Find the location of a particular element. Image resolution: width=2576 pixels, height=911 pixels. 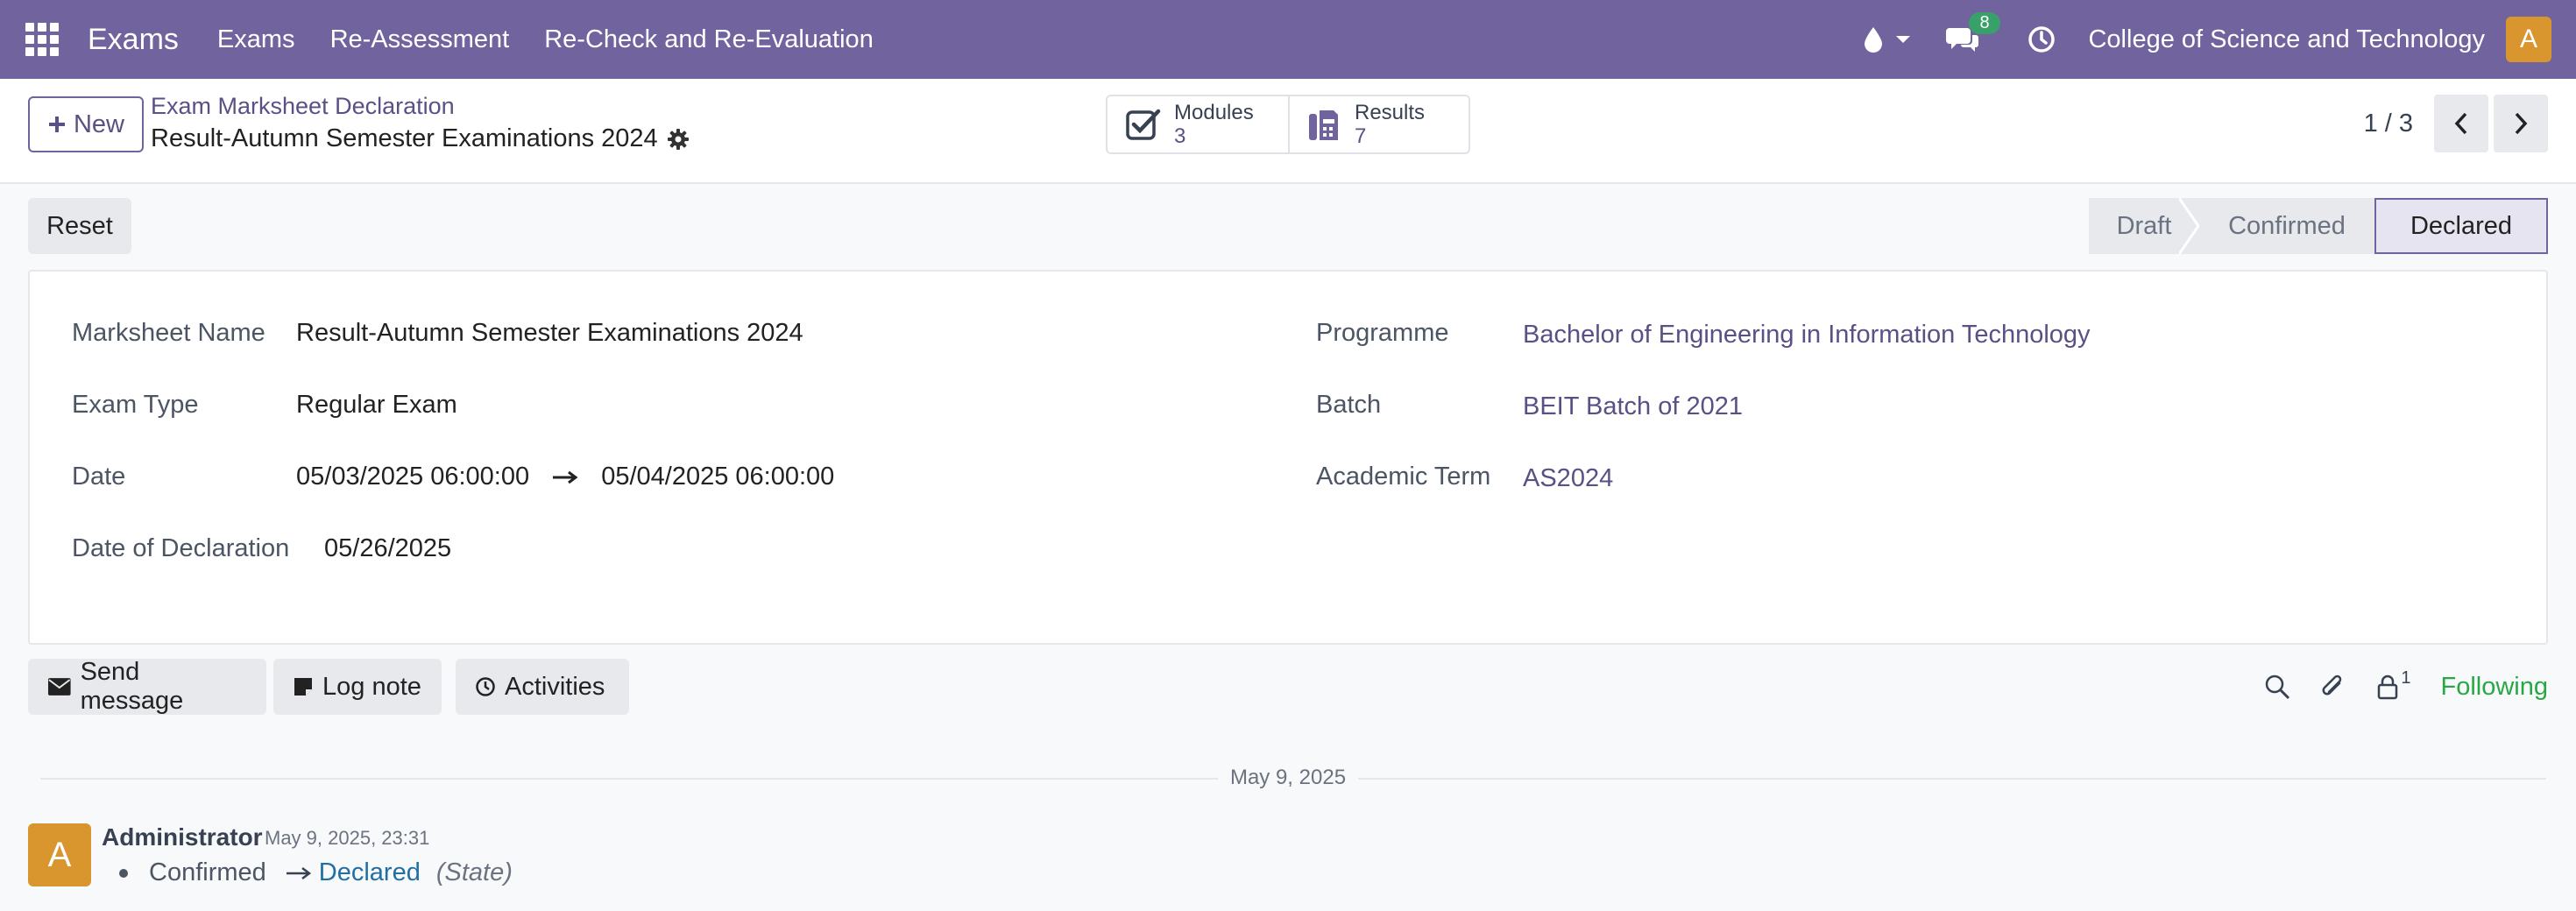

pager: 1 / 3 is located at coordinates (2456, 123).